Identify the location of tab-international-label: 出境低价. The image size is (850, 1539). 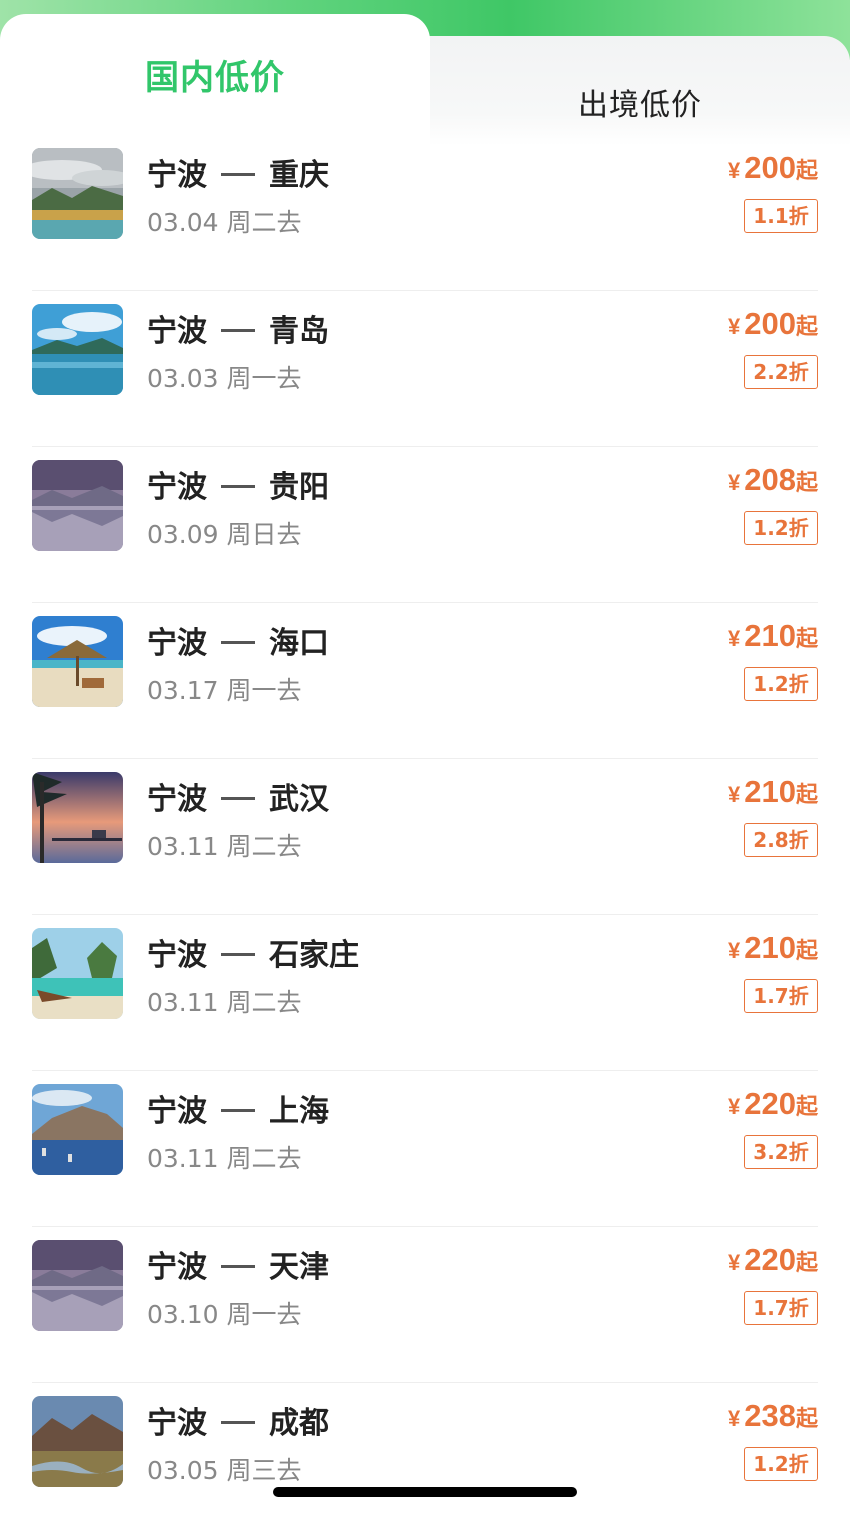
(640, 105).